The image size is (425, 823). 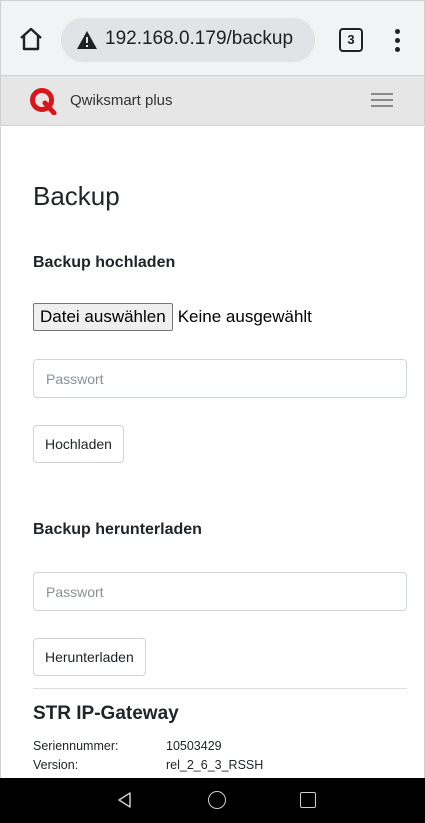 I want to click on recents-icon, so click(x=308, y=800).